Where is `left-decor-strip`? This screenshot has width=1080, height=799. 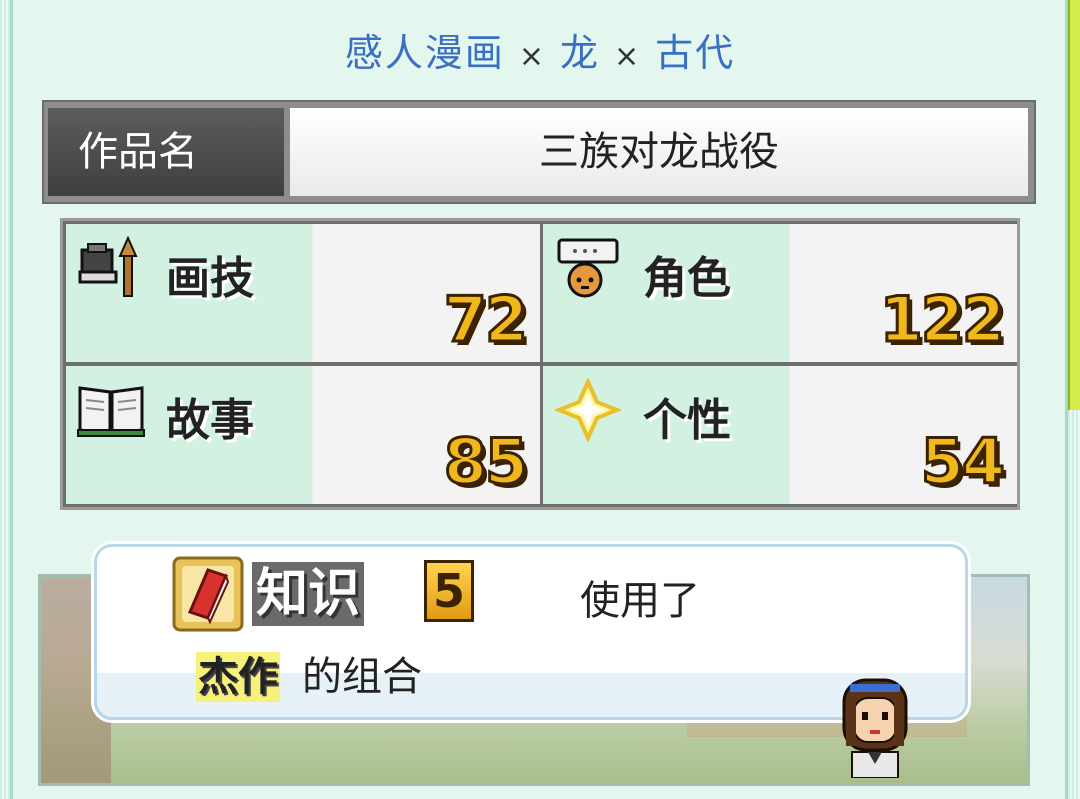 left-decor-strip is located at coordinates (5, 399).